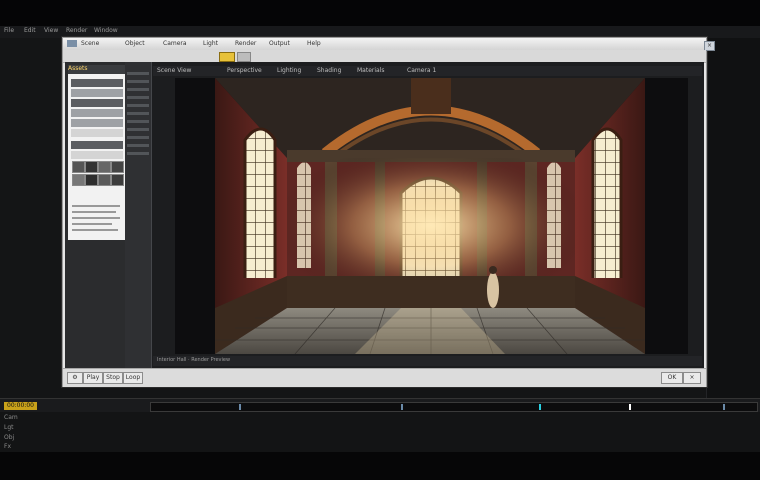 This screenshot has width=760, height=480. Describe the element at coordinates (7, 446) in the screenshot. I see `track-label: Fx` at that location.